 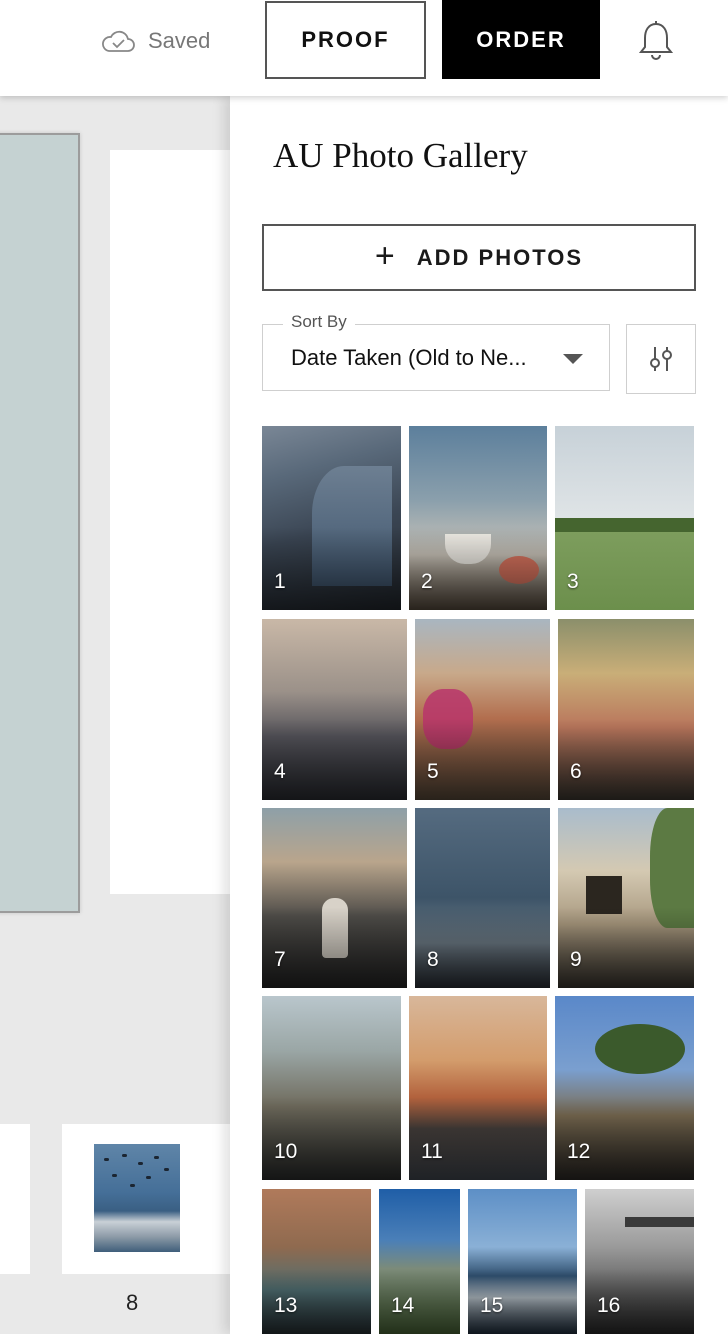 I want to click on photo-number: 11, so click(x=432, y=1151).